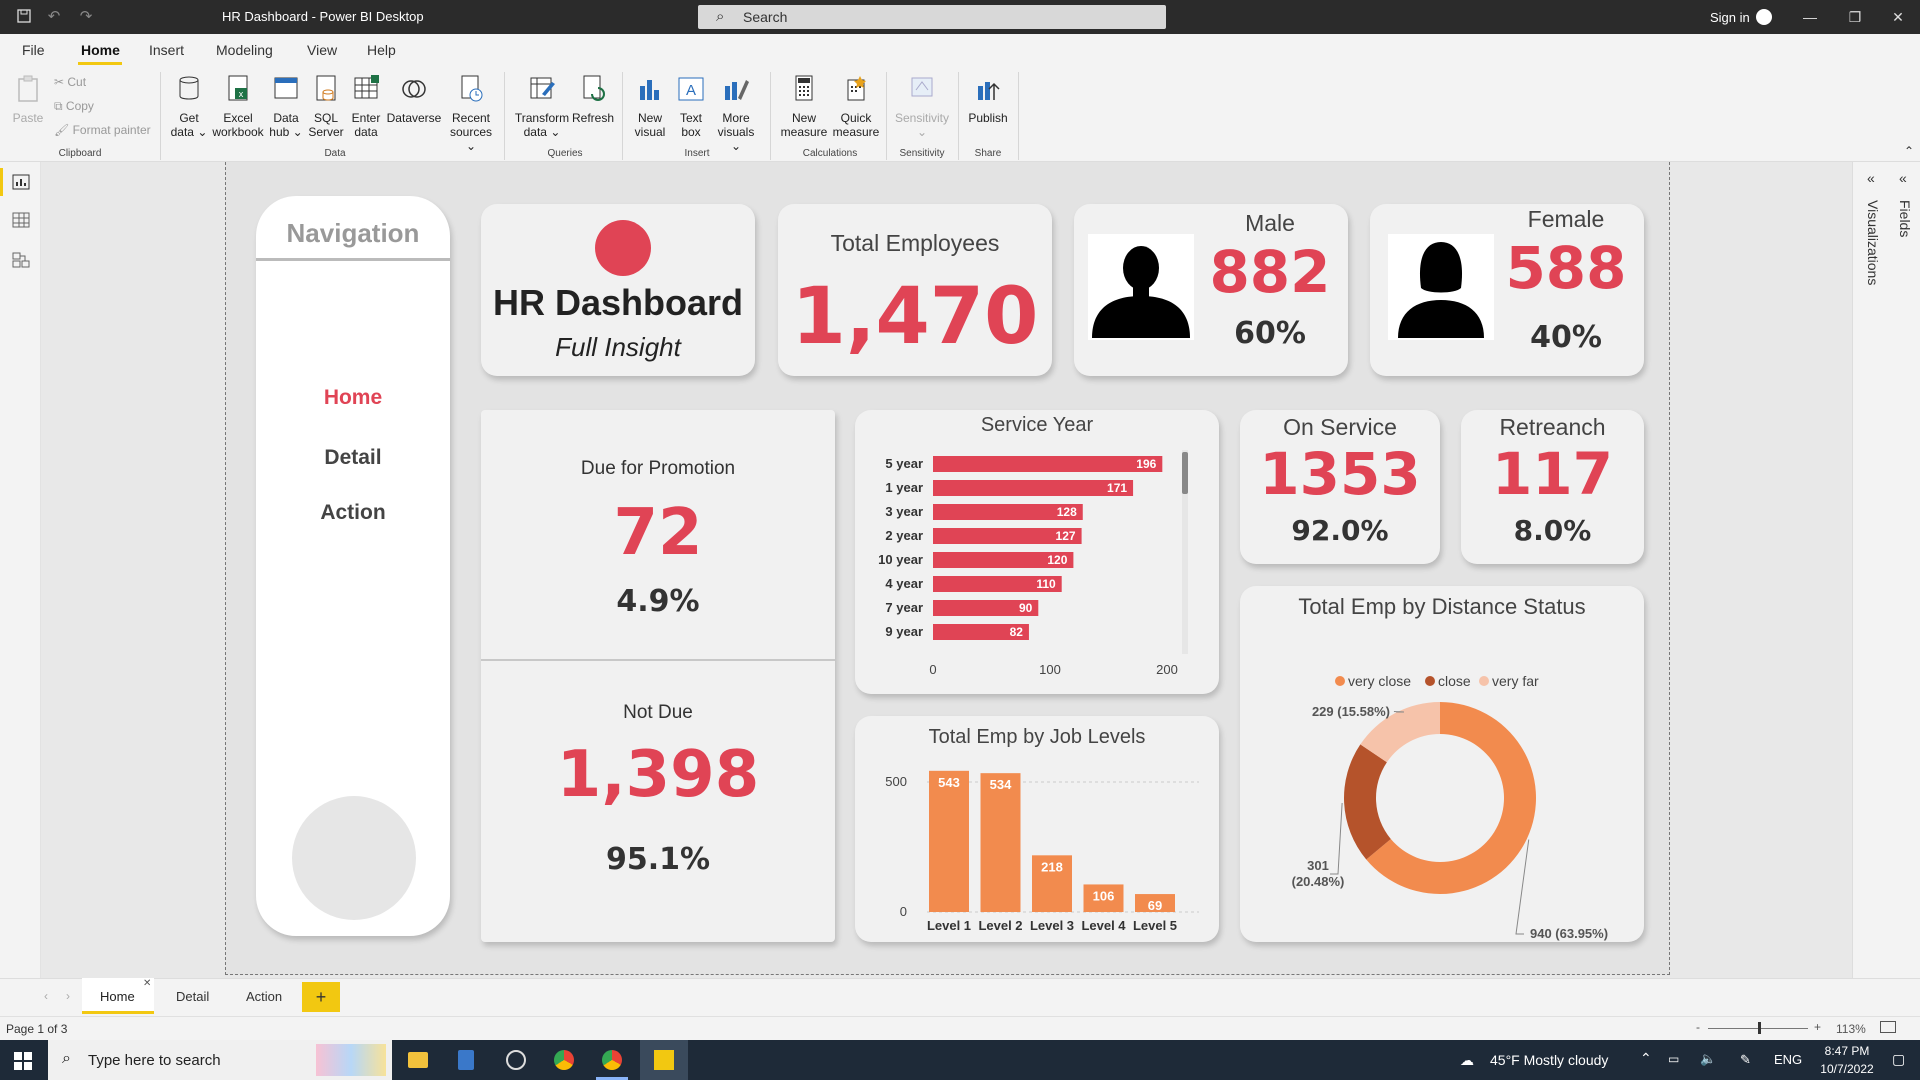 The image size is (1920, 1080). What do you see at coordinates (70, 82) in the screenshot?
I see `cut-button: ✂ Cut` at bounding box center [70, 82].